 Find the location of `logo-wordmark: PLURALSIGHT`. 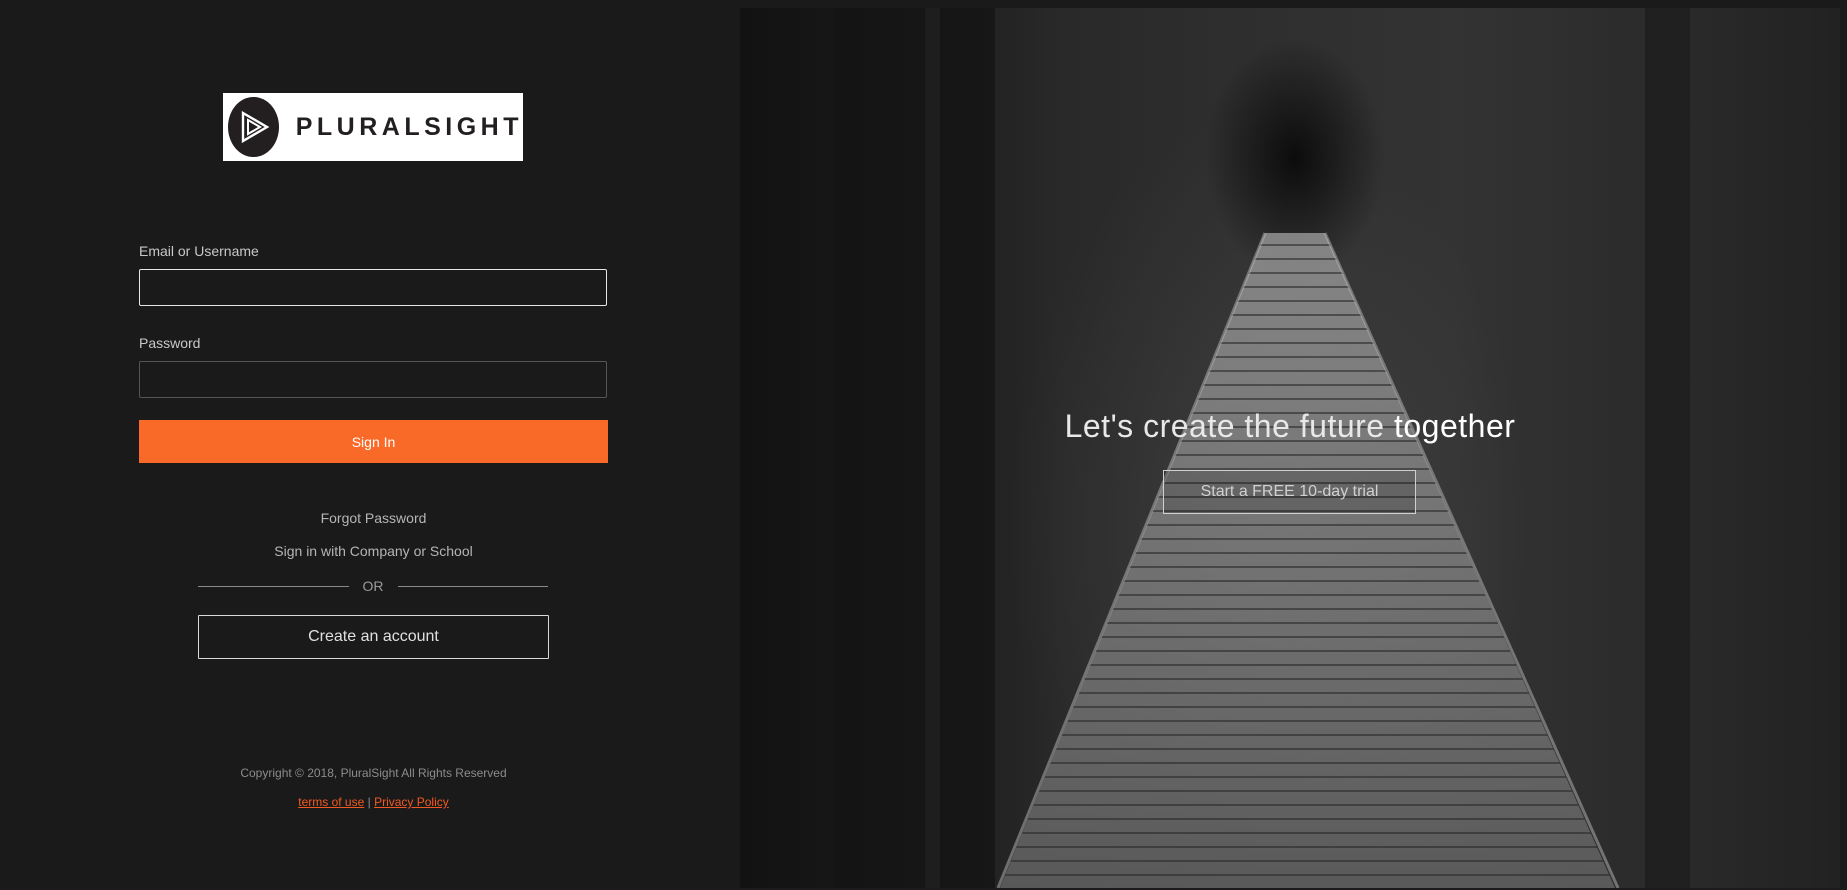

logo-wordmark: PLURALSIGHT is located at coordinates (409, 126).